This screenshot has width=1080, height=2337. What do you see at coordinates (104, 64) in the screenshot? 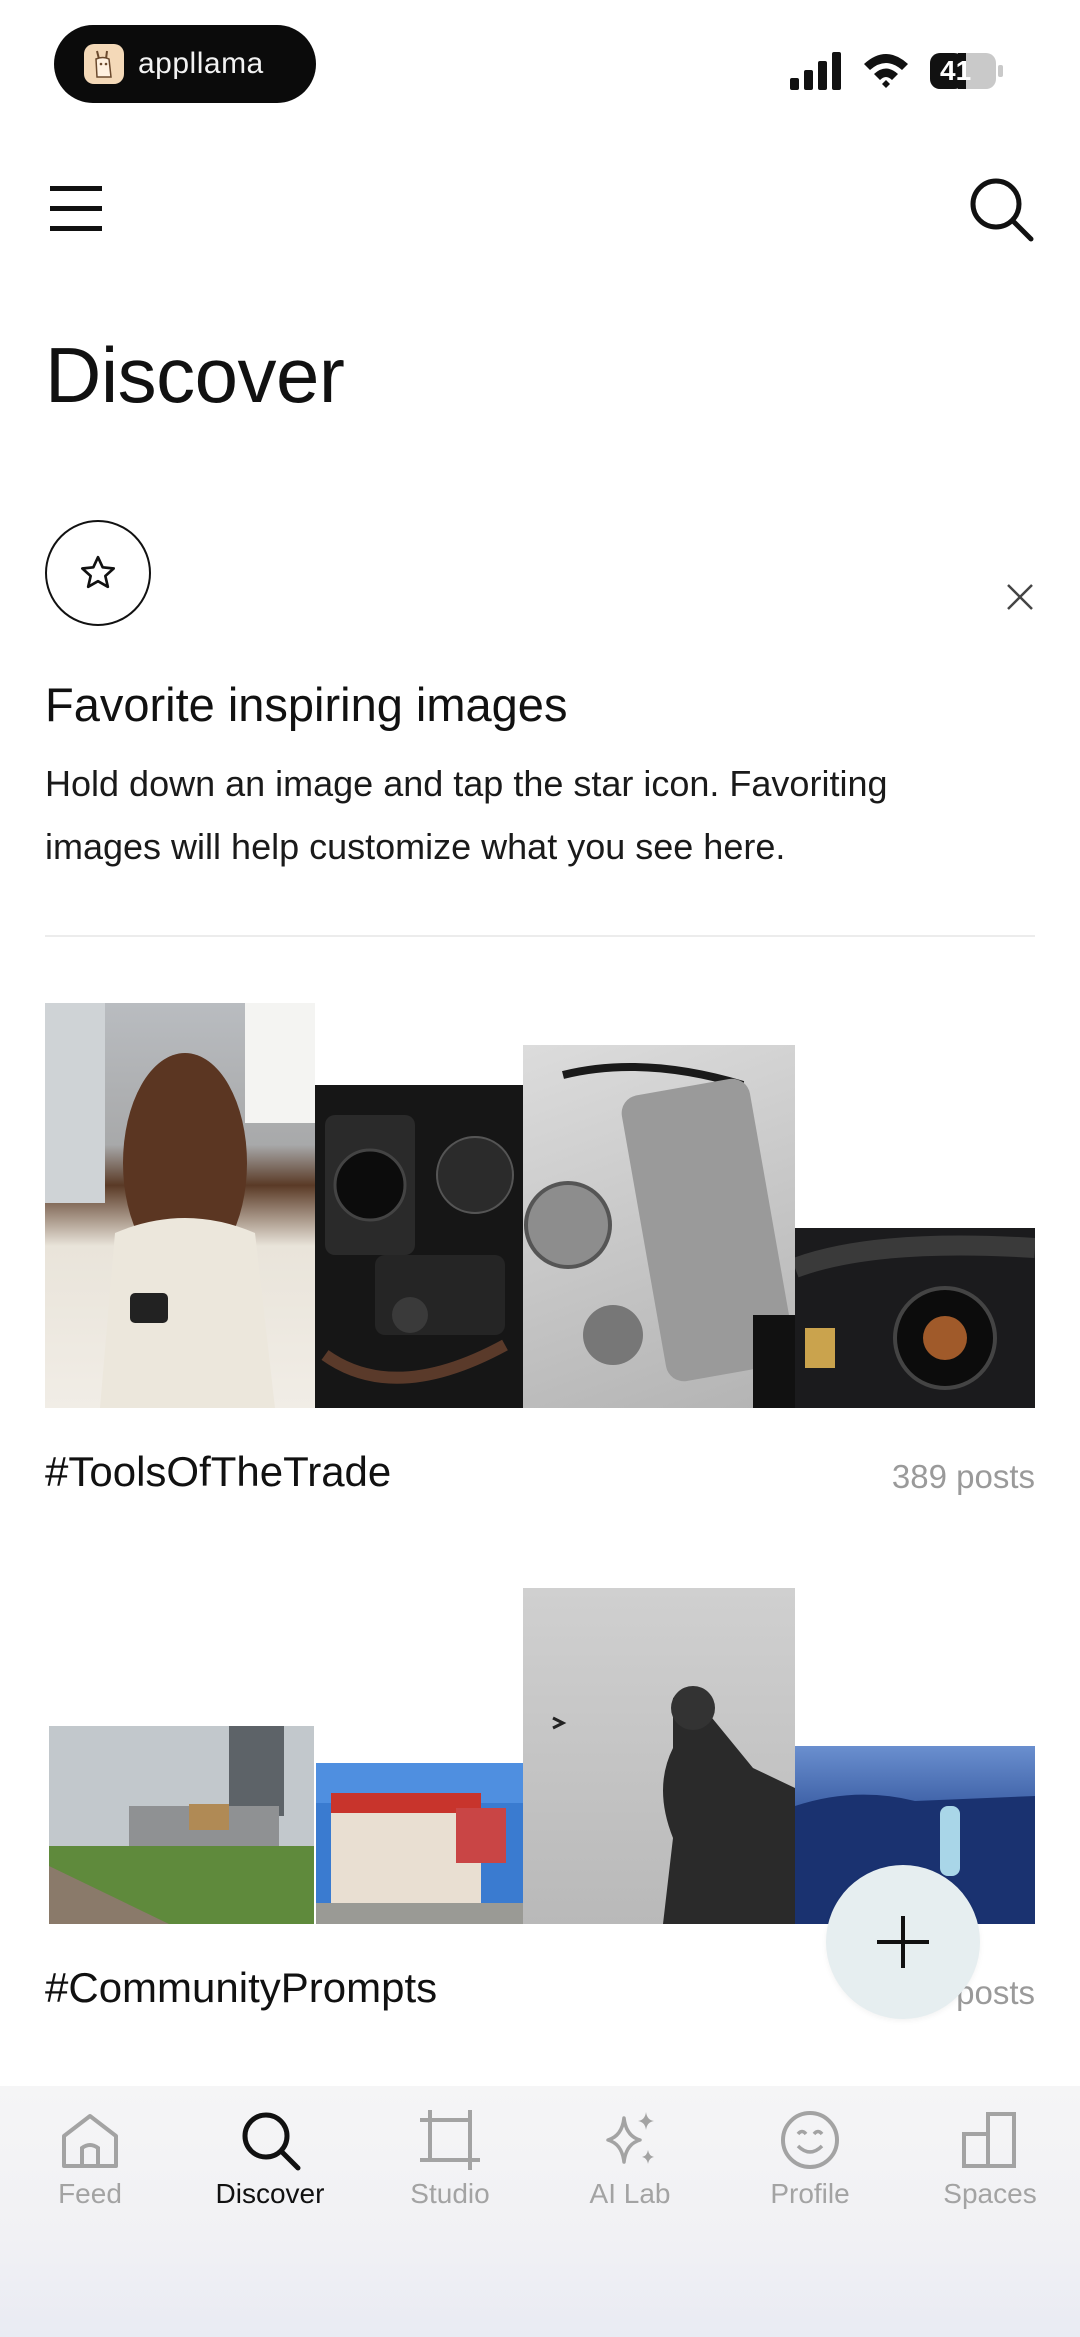
I see `llama-logo-icon` at bounding box center [104, 64].